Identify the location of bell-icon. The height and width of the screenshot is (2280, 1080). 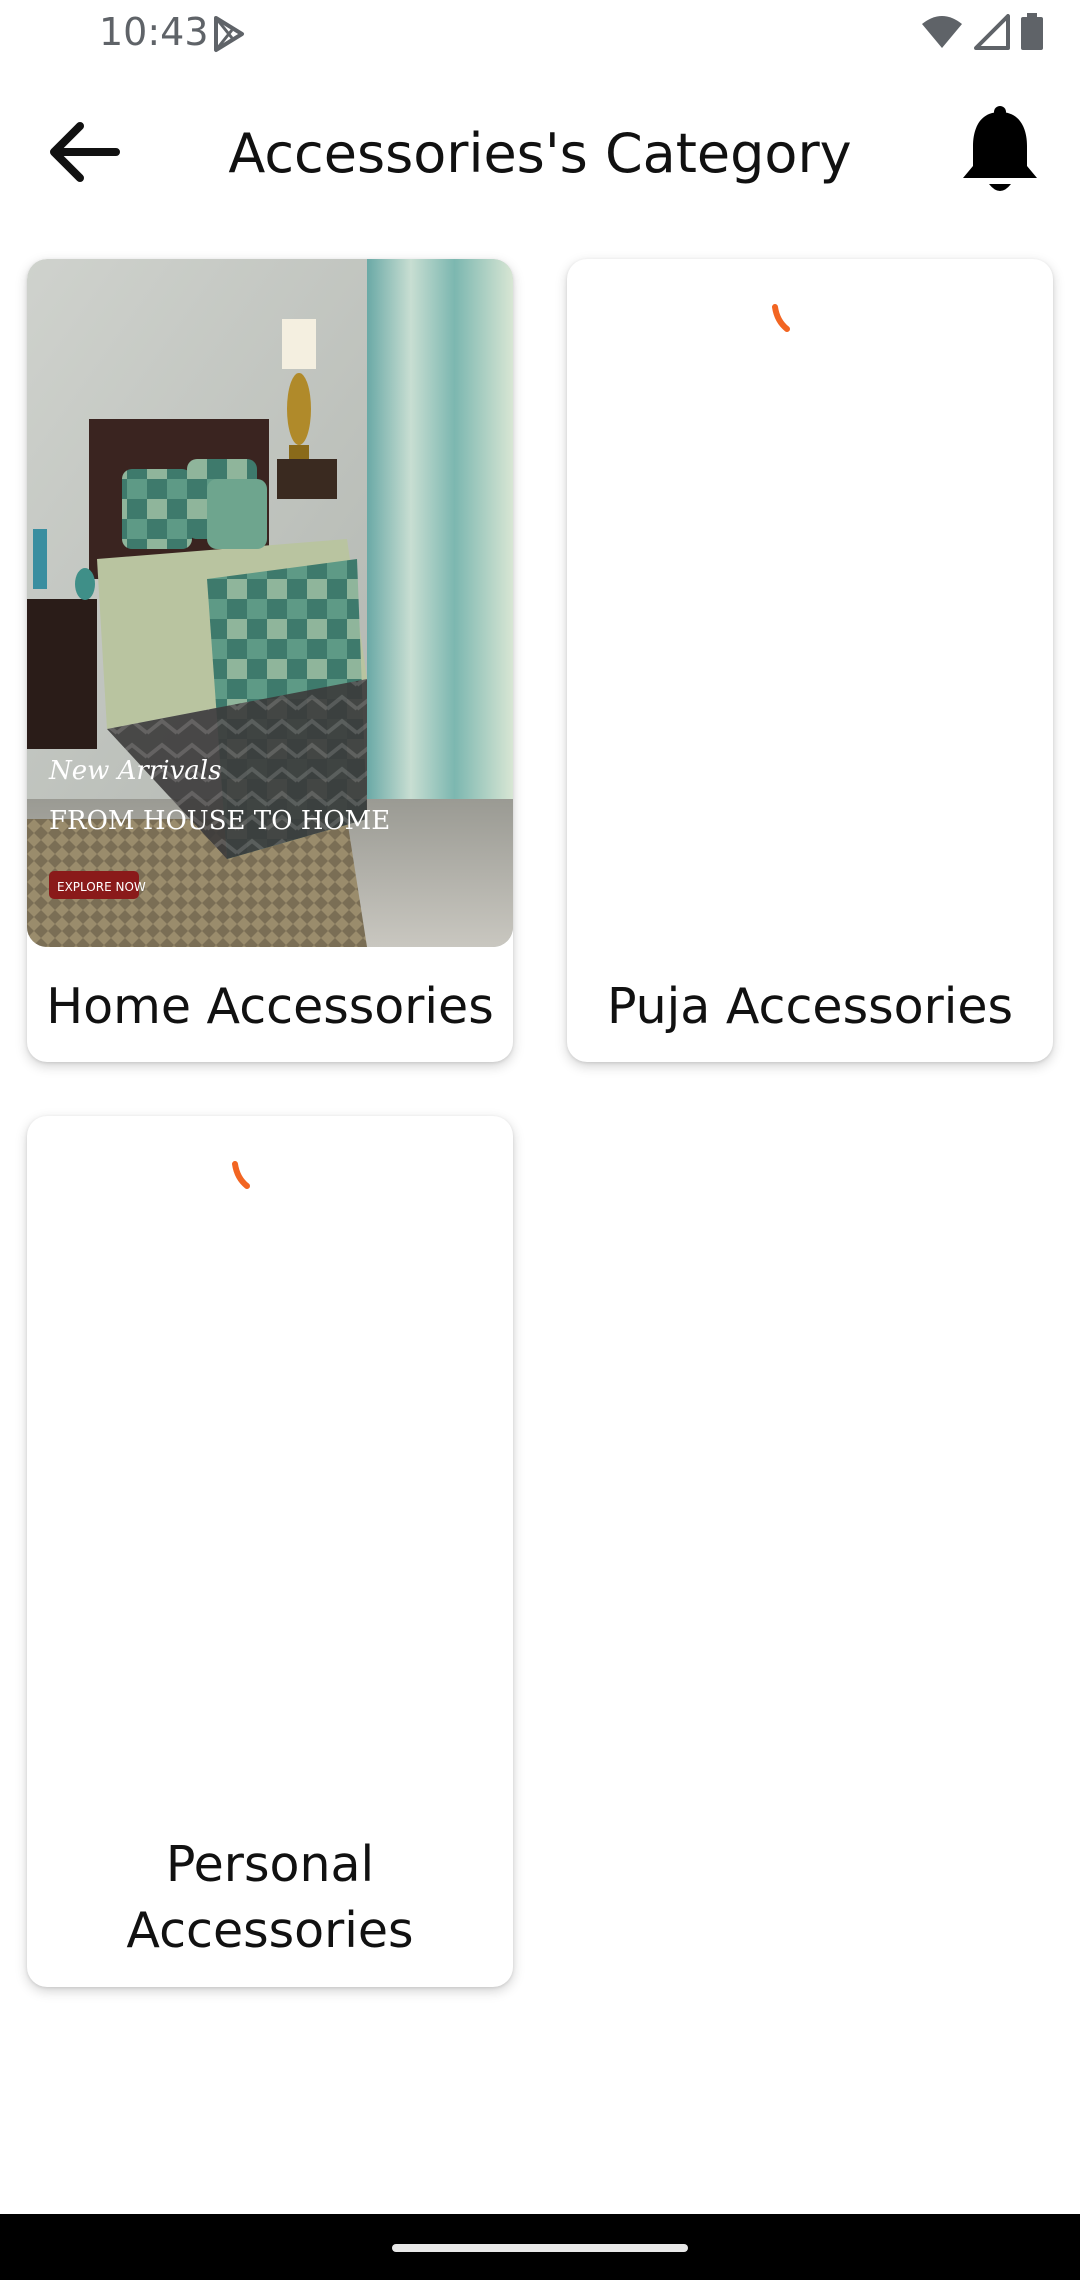
(1000, 152).